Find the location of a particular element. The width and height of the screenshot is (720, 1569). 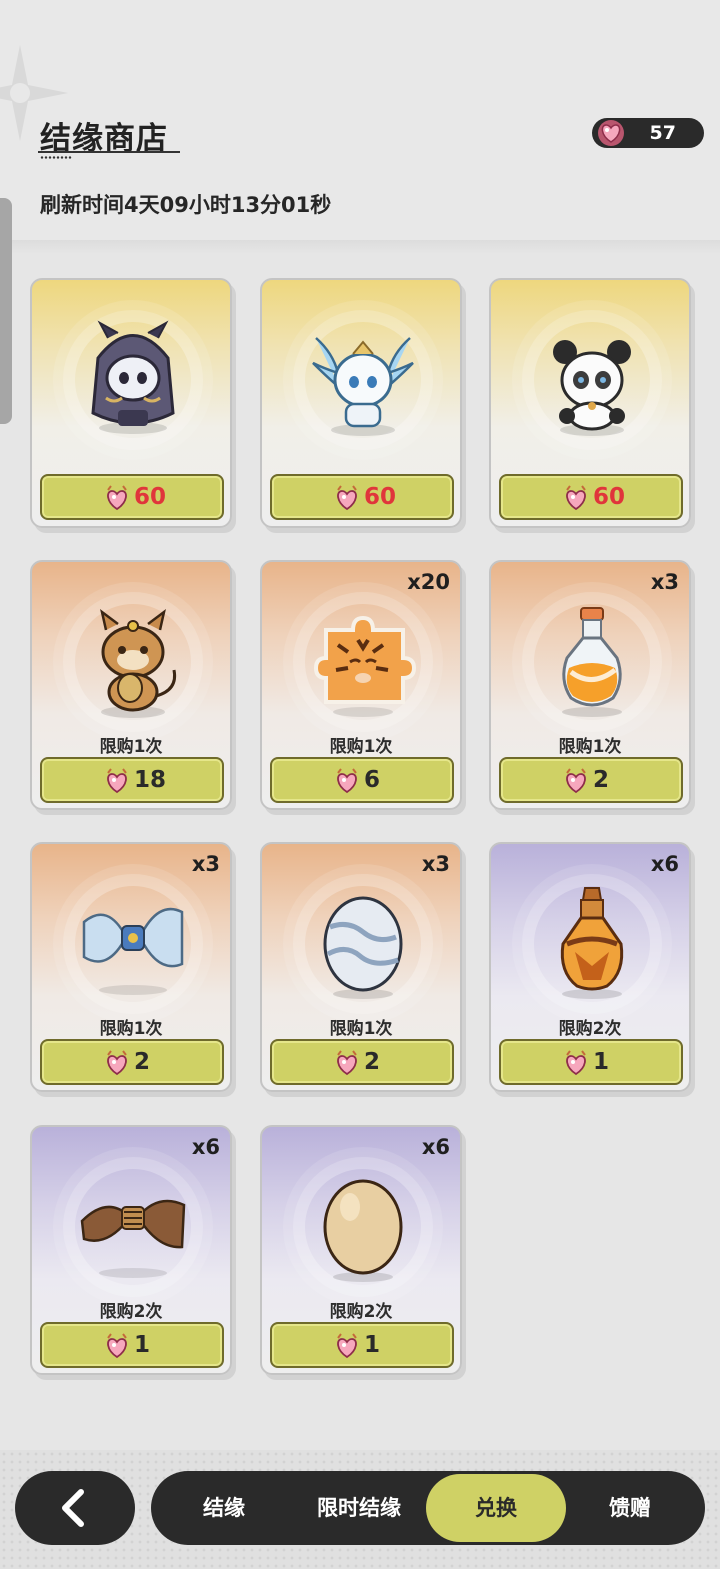

amber-potion-icon is located at coordinates (592, 943).